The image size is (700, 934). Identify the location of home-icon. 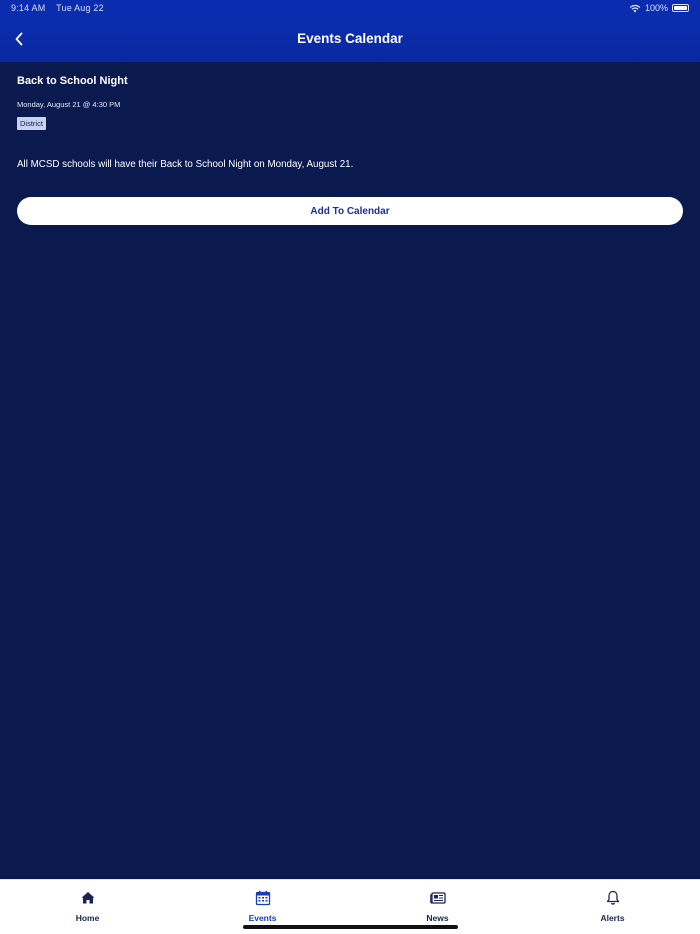
(88, 898).